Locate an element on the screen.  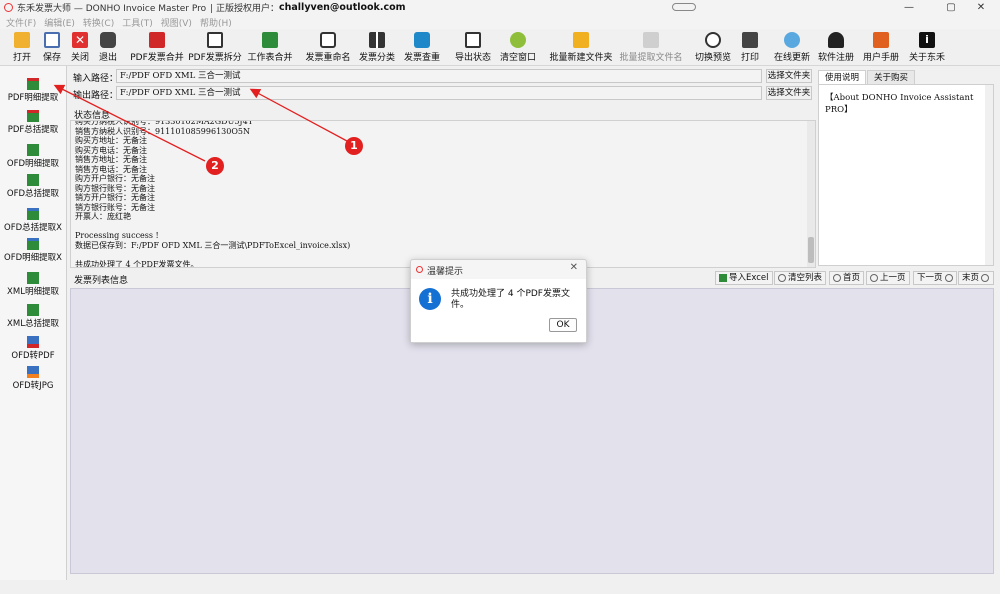
folder-open-icon is located at coordinates (22, 40).